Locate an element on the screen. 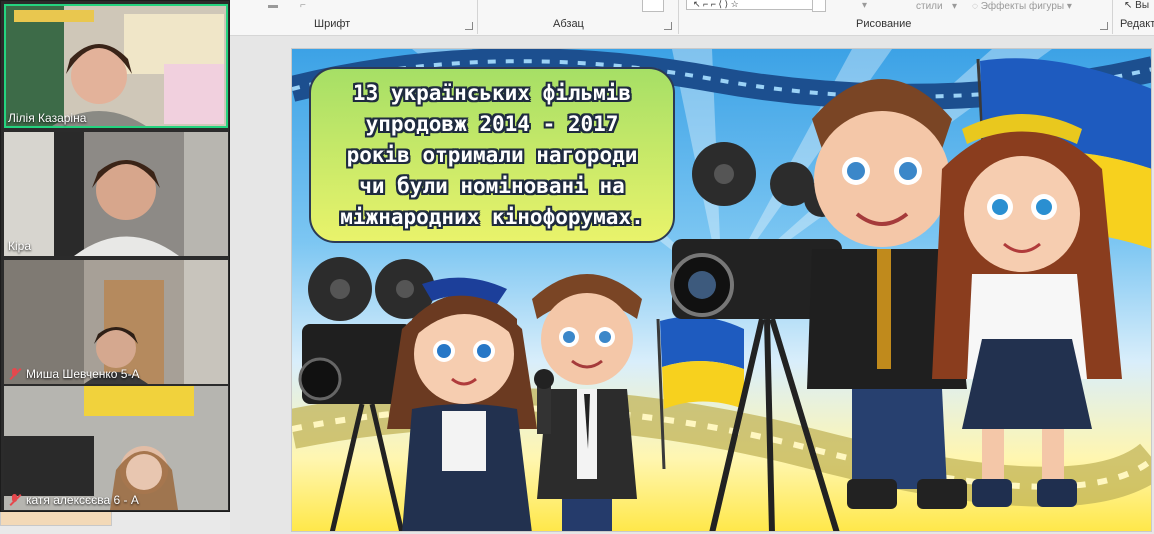 This screenshot has width=1154, height=534. ribbon-control-icon: ▬ is located at coordinates (273, 5).